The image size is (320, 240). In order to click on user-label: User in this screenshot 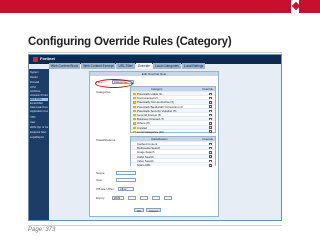, I will do `click(99, 180)`.